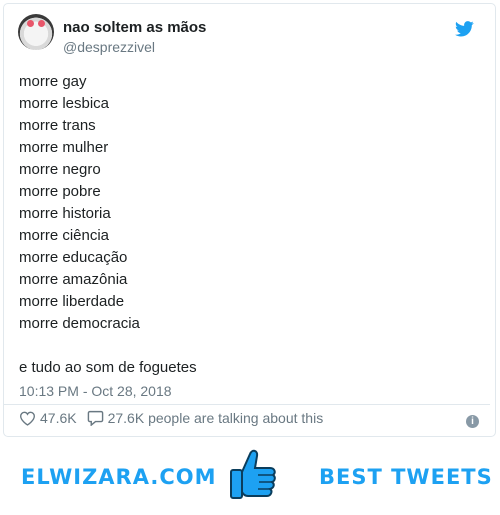  I want to click on heart-icon, so click(27, 418).